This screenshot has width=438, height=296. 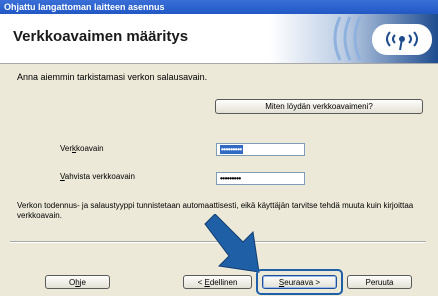 I want to click on help-button: Oh je, so click(x=77, y=282).